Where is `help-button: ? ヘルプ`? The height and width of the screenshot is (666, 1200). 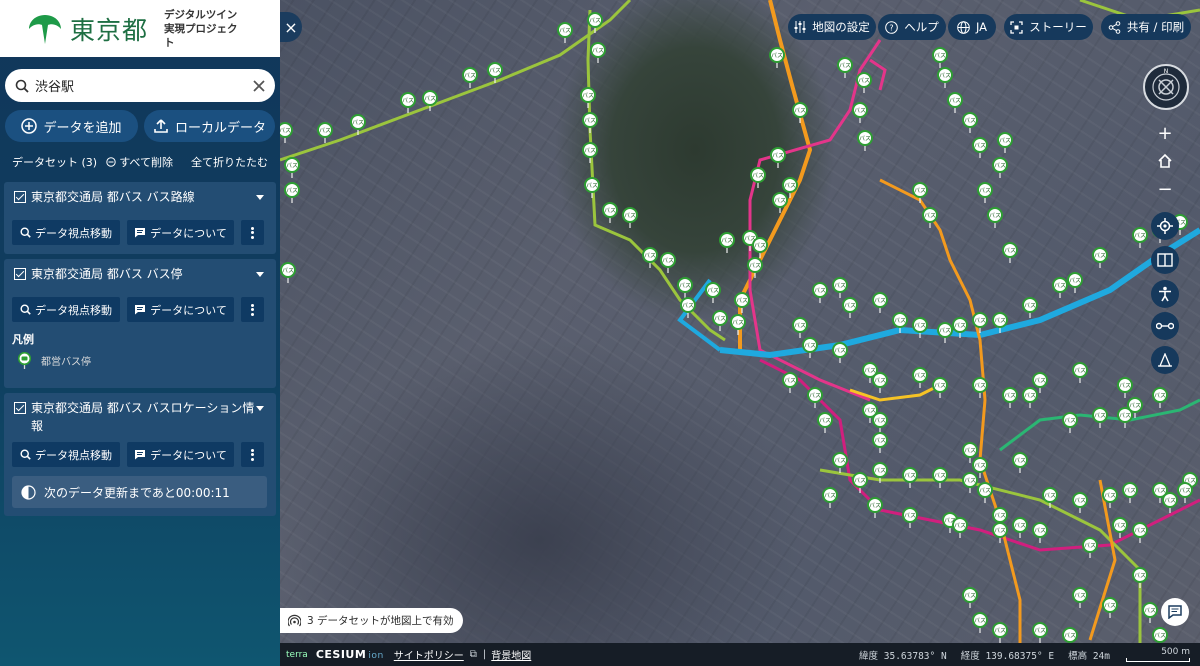 help-button: ? ヘルプ is located at coordinates (912, 27).